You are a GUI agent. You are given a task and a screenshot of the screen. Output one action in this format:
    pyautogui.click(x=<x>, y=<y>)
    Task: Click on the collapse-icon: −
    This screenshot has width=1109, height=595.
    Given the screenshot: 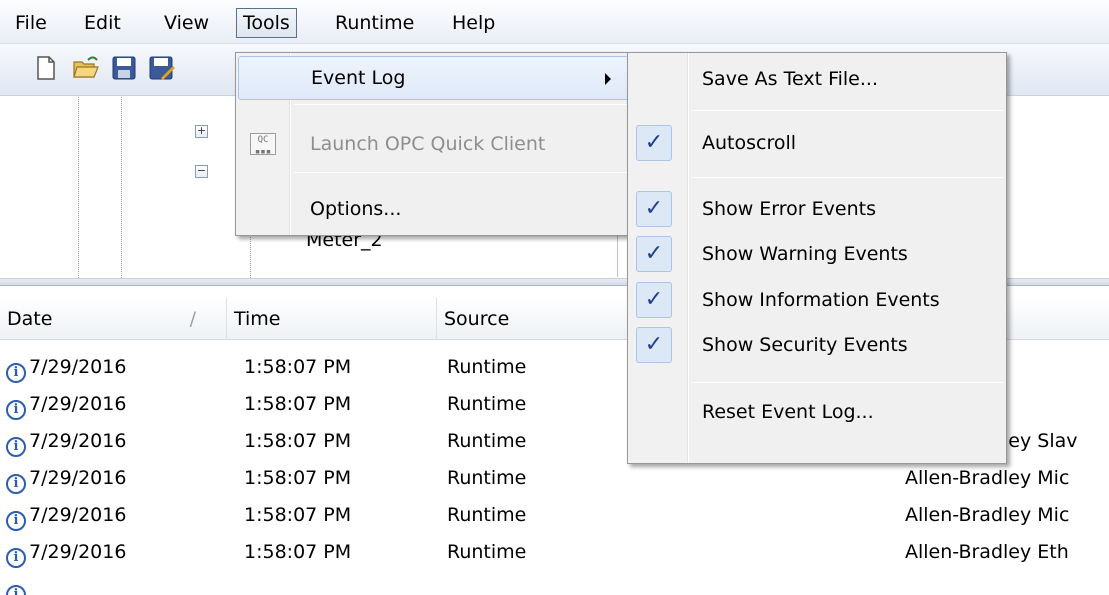 What is the action you would take?
    pyautogui.click(x=201, y=171)
    